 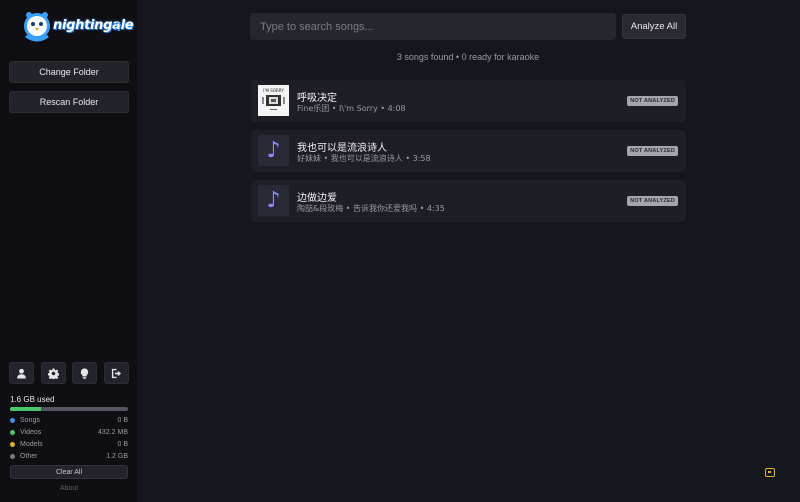 I want to click on song-meta: 好妹妹 • 我也可以是流浪诗人 • 3:58, so click(x=364, y=158).